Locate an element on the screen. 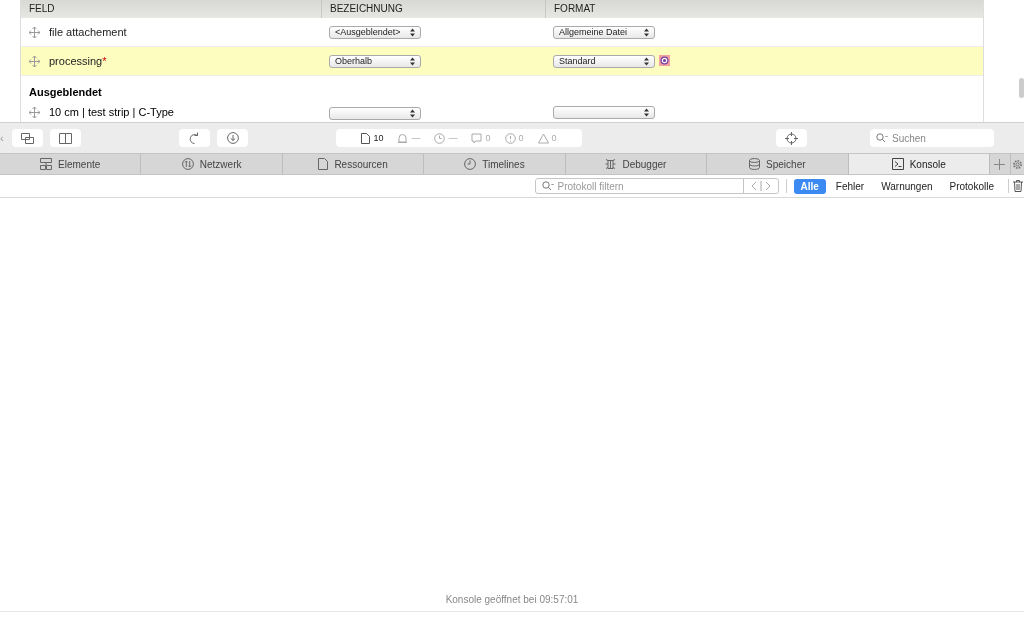 This screenshot has height=630, width=1024. warning-icon is located at coordinates (543, 138).